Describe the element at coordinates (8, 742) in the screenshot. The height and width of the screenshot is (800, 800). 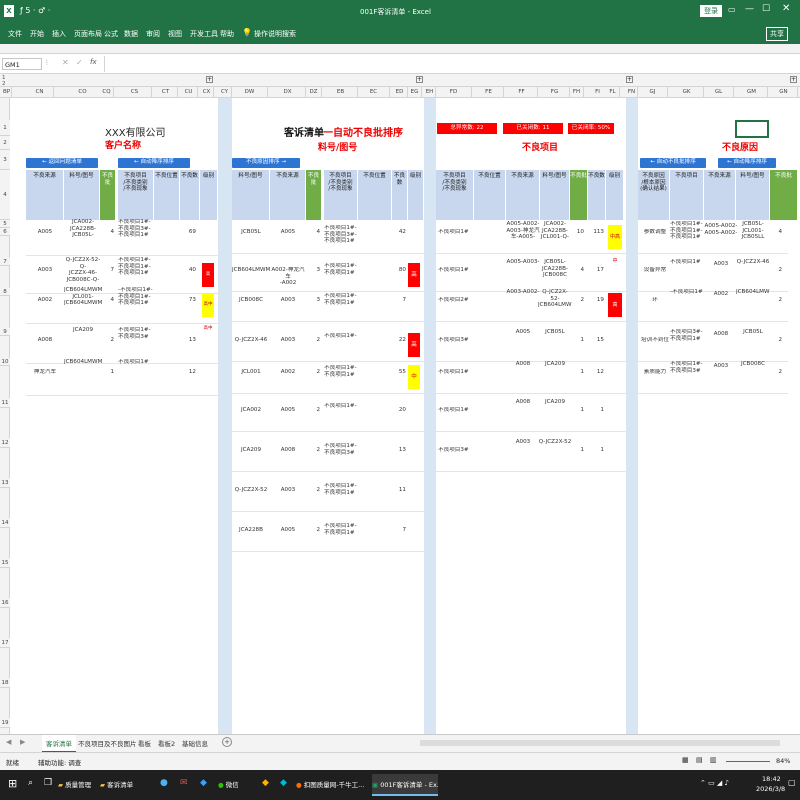
I see `scroll-left-icon: ◀` at that location.